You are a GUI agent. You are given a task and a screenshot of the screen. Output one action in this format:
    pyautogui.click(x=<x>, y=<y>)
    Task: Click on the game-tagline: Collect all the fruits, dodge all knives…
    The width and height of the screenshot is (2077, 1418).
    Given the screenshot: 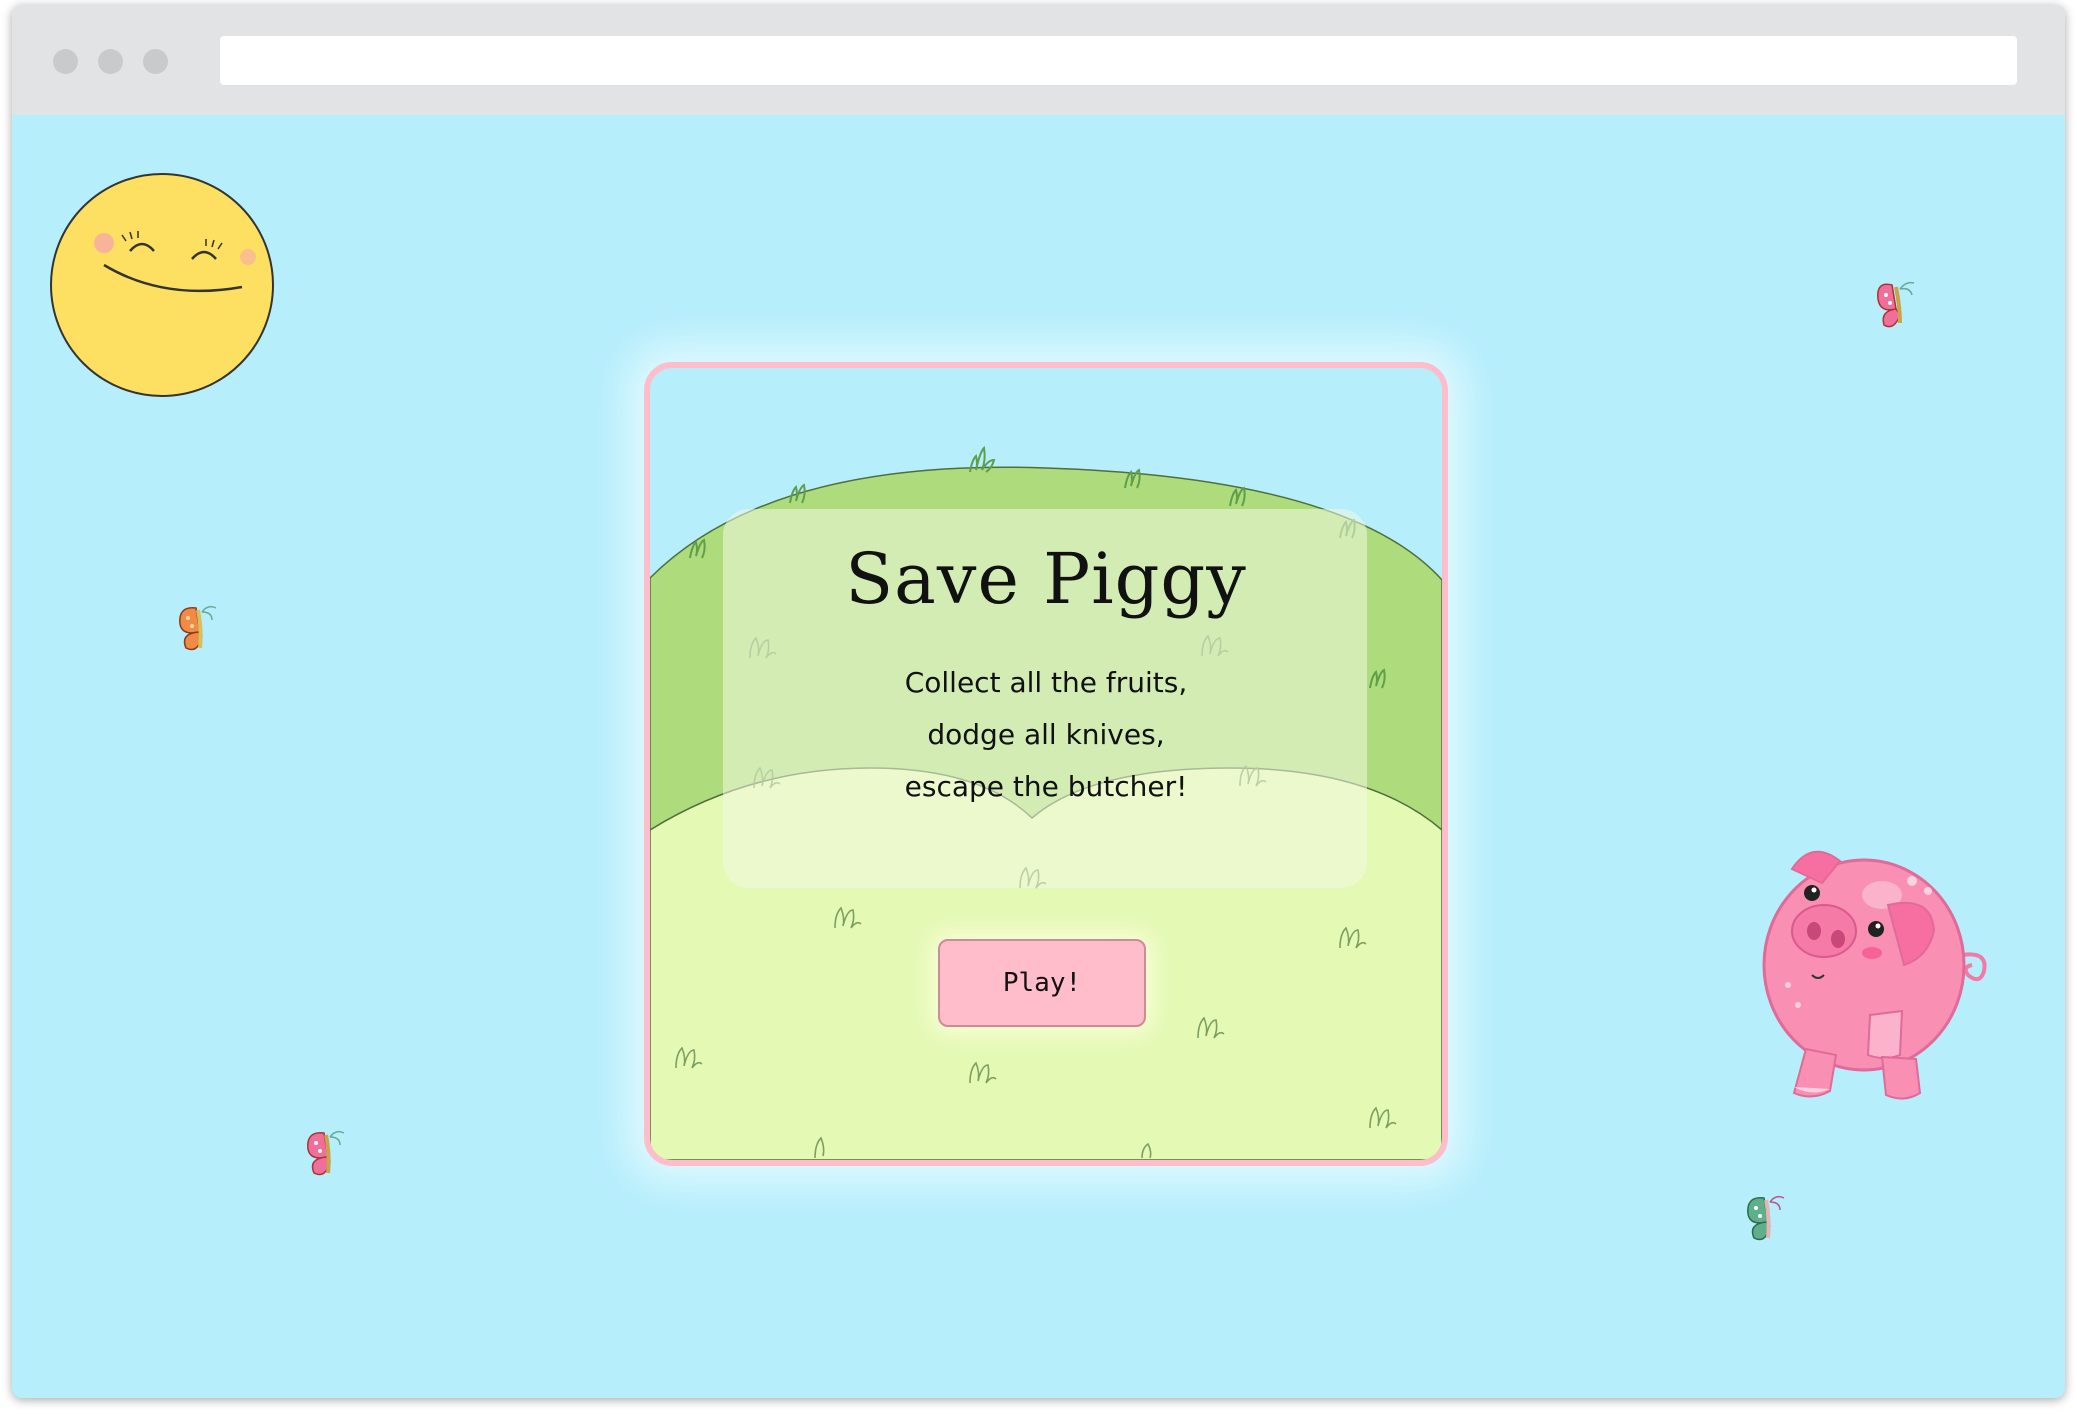 What is the action you would take?
    pyautogui.click(x=1046, y=735)
    